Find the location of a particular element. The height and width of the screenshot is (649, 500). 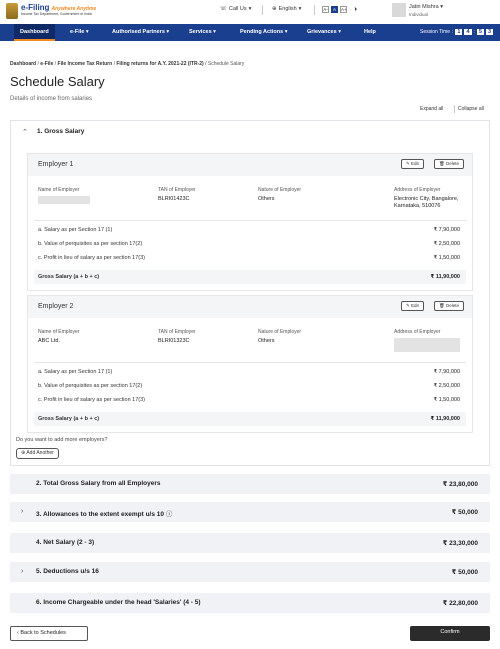

nav-efile-label: e-File is located at coordinates (77, 32).